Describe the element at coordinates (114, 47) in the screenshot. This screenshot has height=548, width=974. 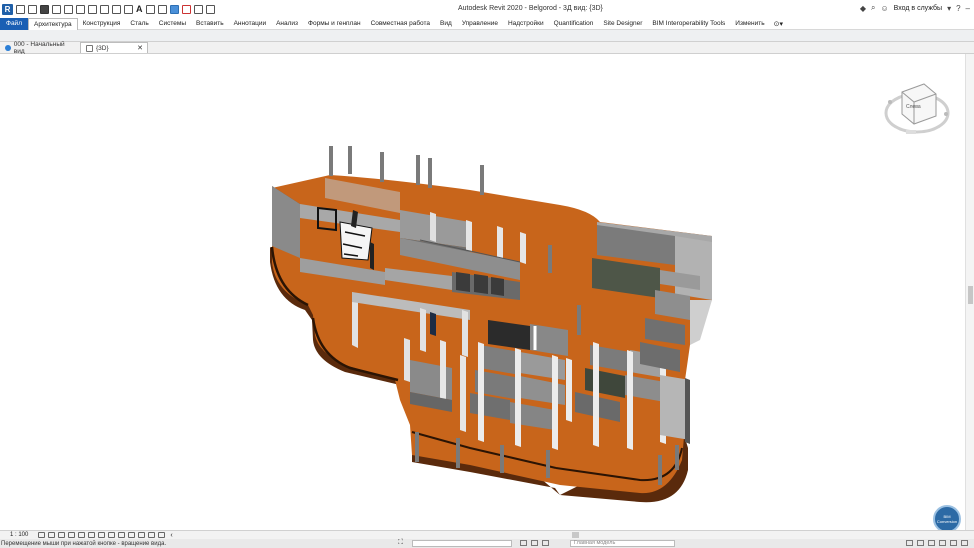
I see `tab-3d-view: {3D} ✕` at that location.